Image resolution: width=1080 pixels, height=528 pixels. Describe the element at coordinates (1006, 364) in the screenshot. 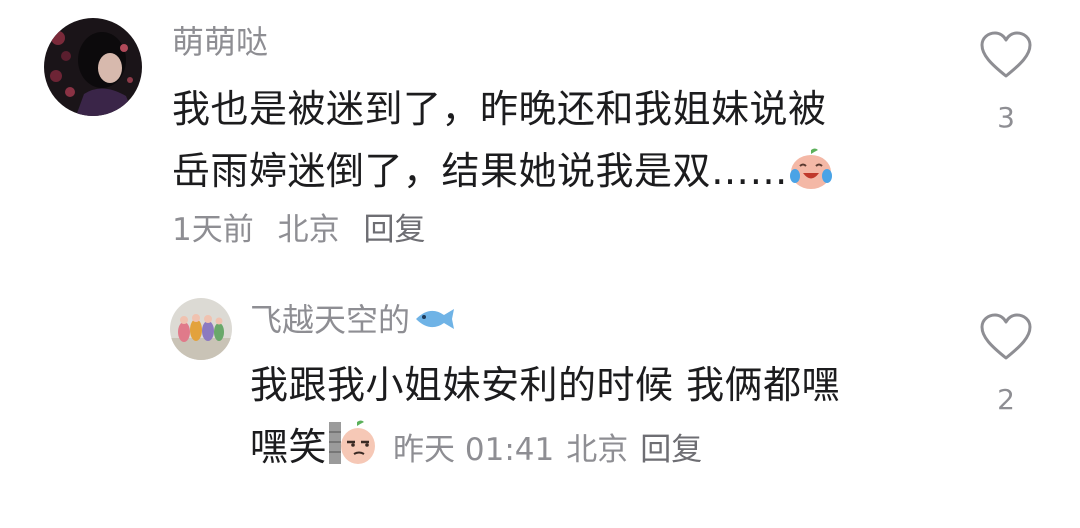

I see `like-button: 2` at that location.